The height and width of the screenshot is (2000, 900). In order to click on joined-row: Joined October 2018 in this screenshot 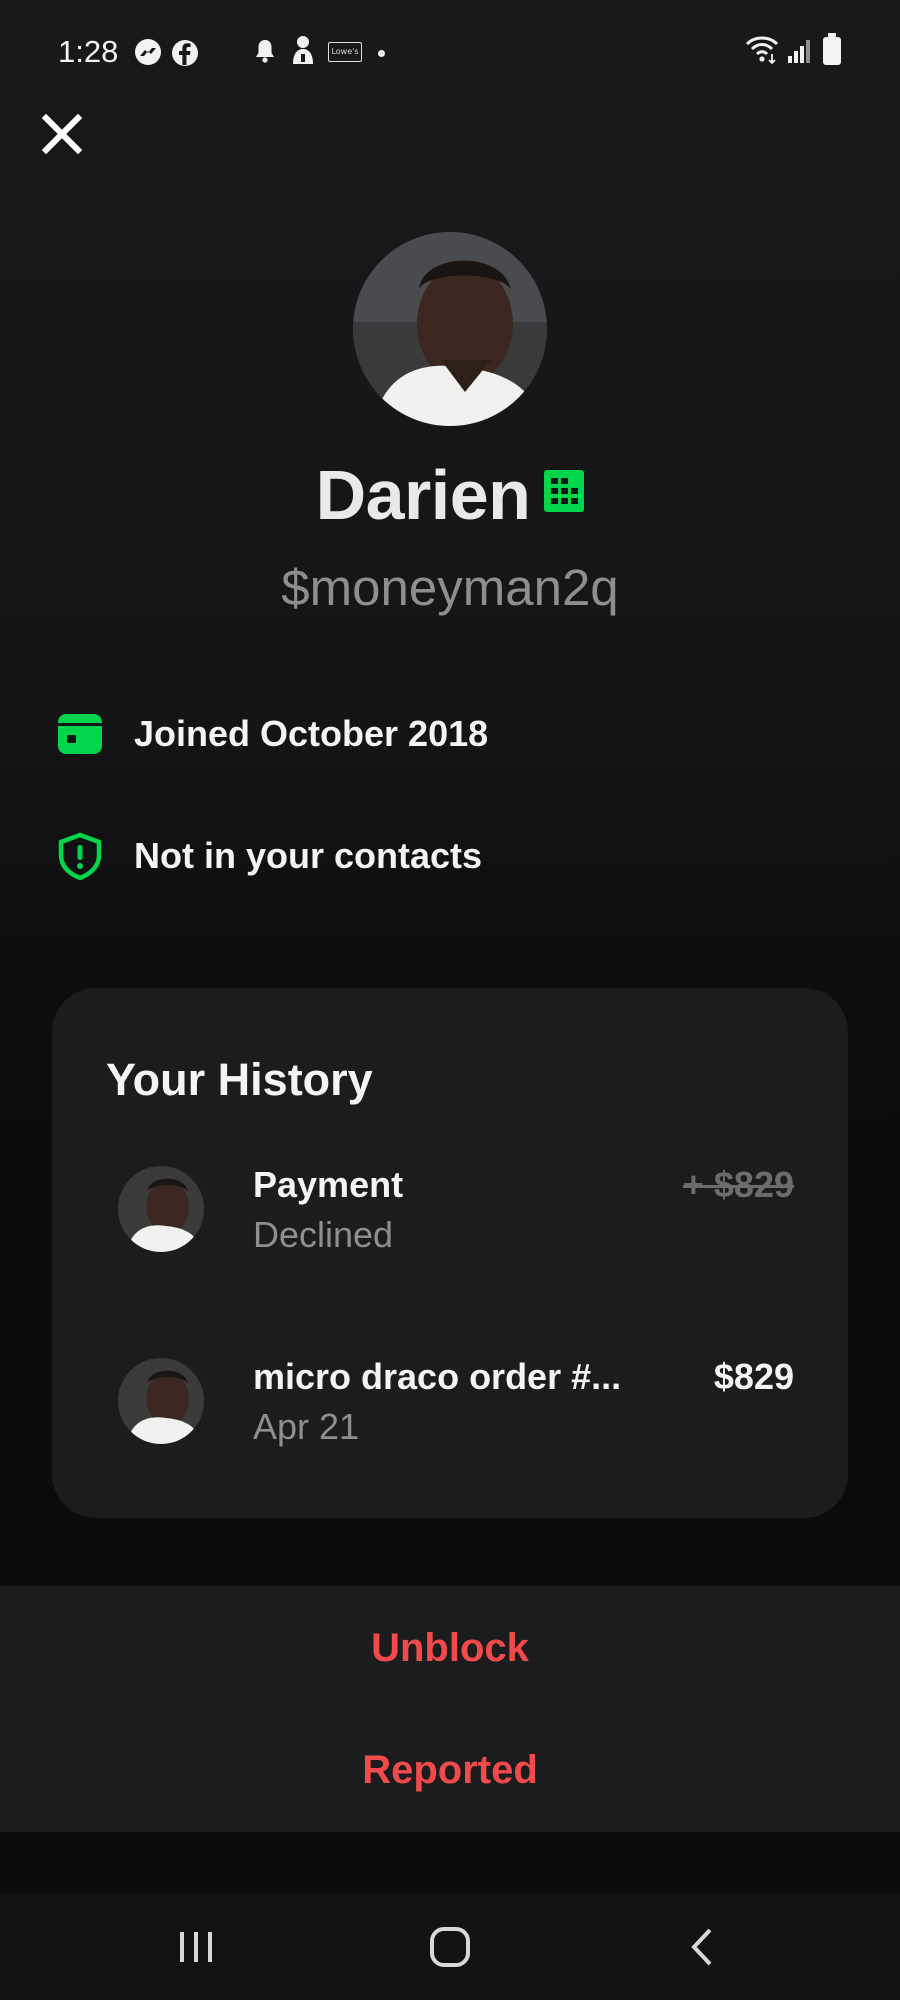, I will do `click(272, 734)`.